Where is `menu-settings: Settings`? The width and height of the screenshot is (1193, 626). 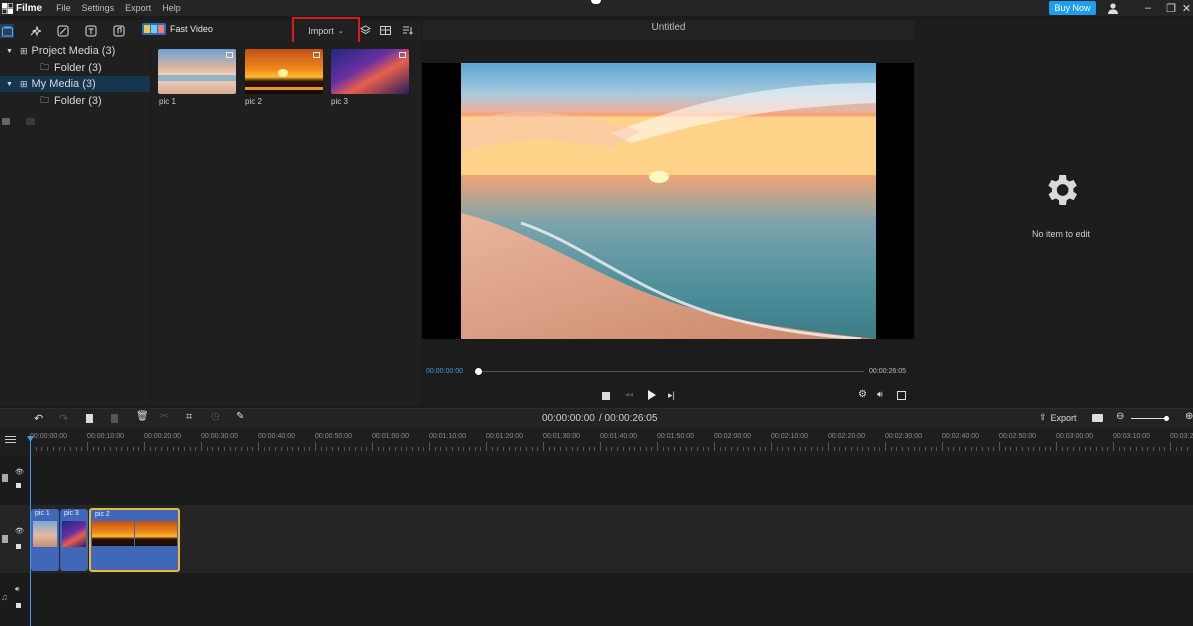 menu-settings: Settings is located at coordinates (98, 8).